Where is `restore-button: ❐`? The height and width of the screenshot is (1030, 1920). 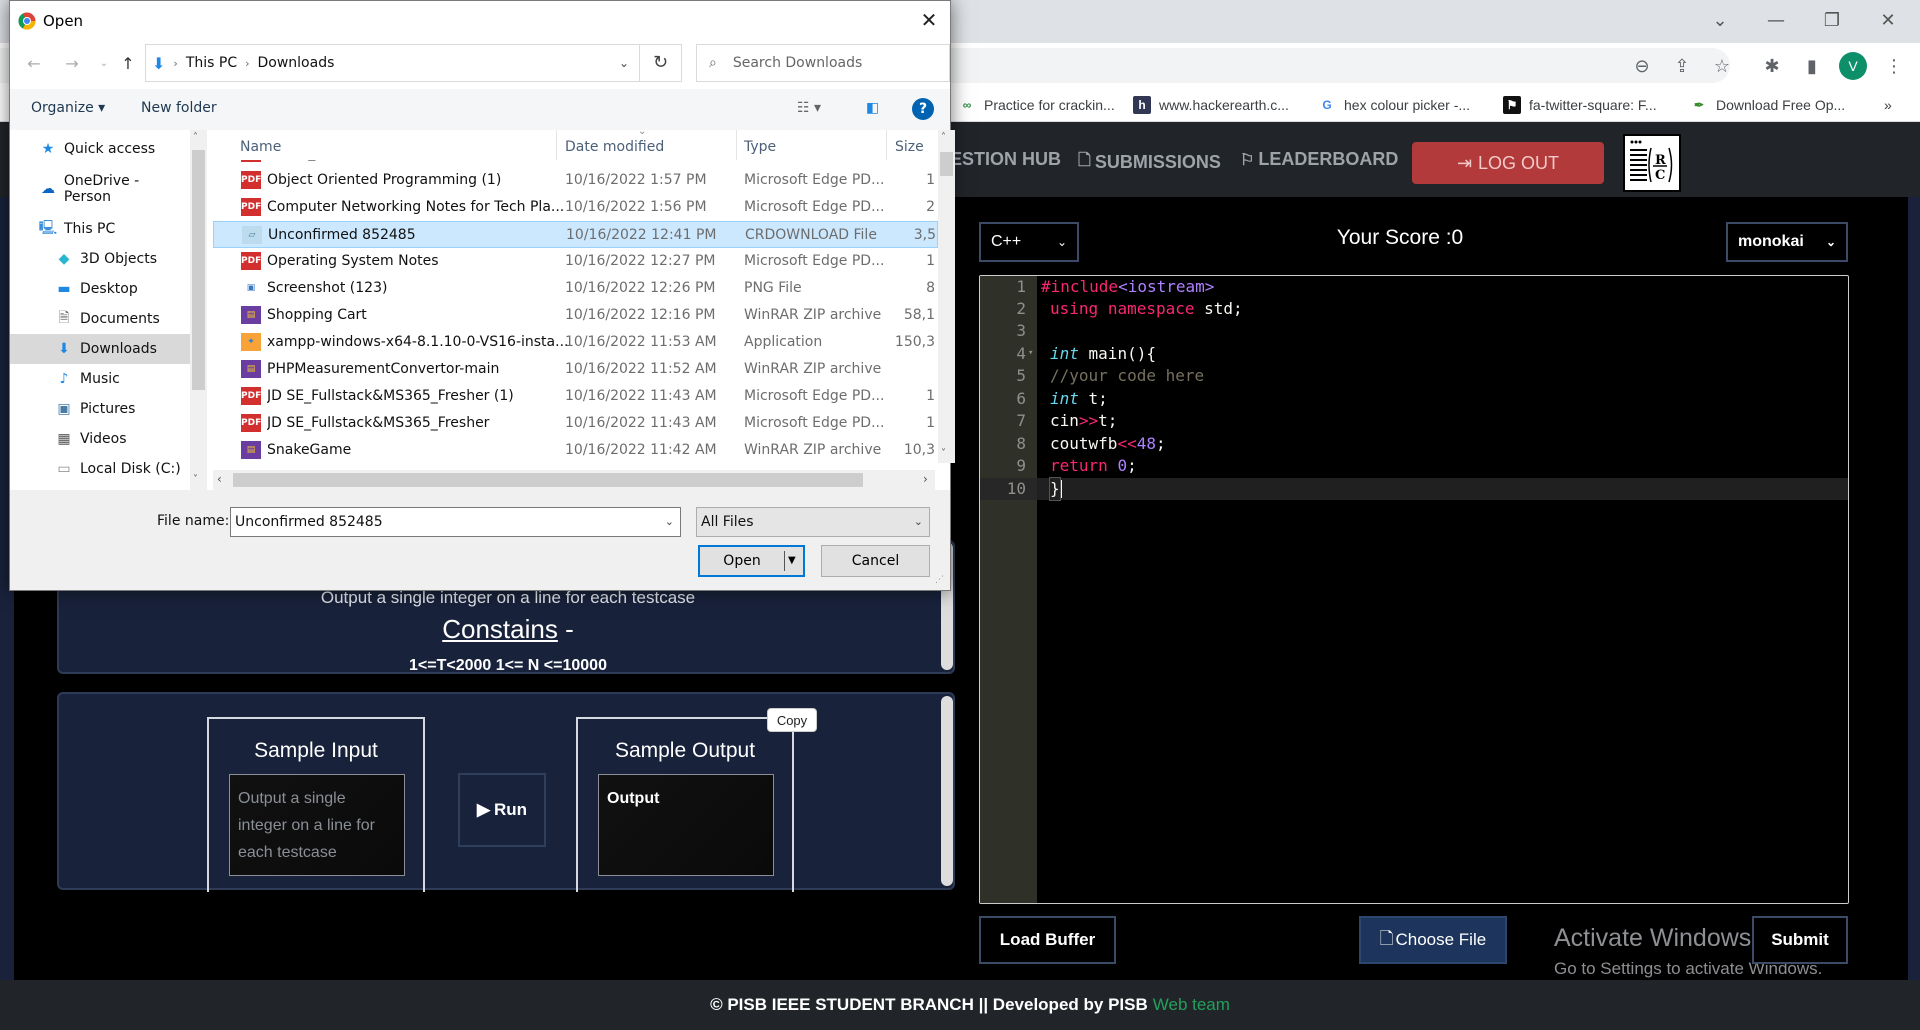 restore-button: ❐ is located at coordinates (1832, 21).